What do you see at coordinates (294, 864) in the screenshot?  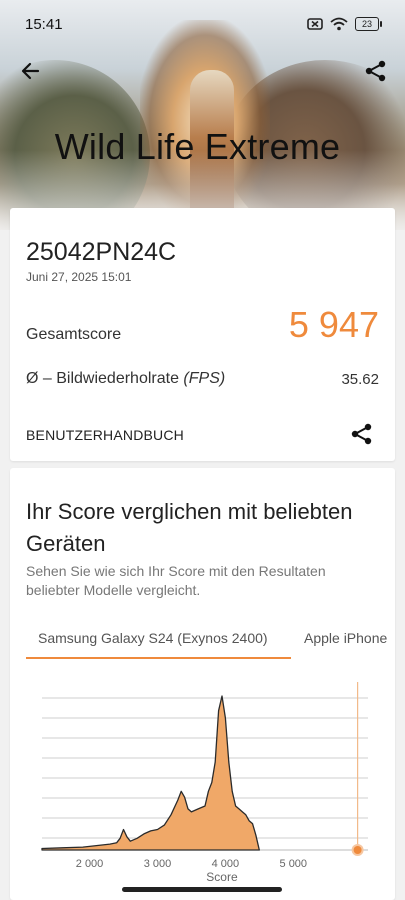 I see `x-tick-label: 5 000` at bounding box center [294, 864].